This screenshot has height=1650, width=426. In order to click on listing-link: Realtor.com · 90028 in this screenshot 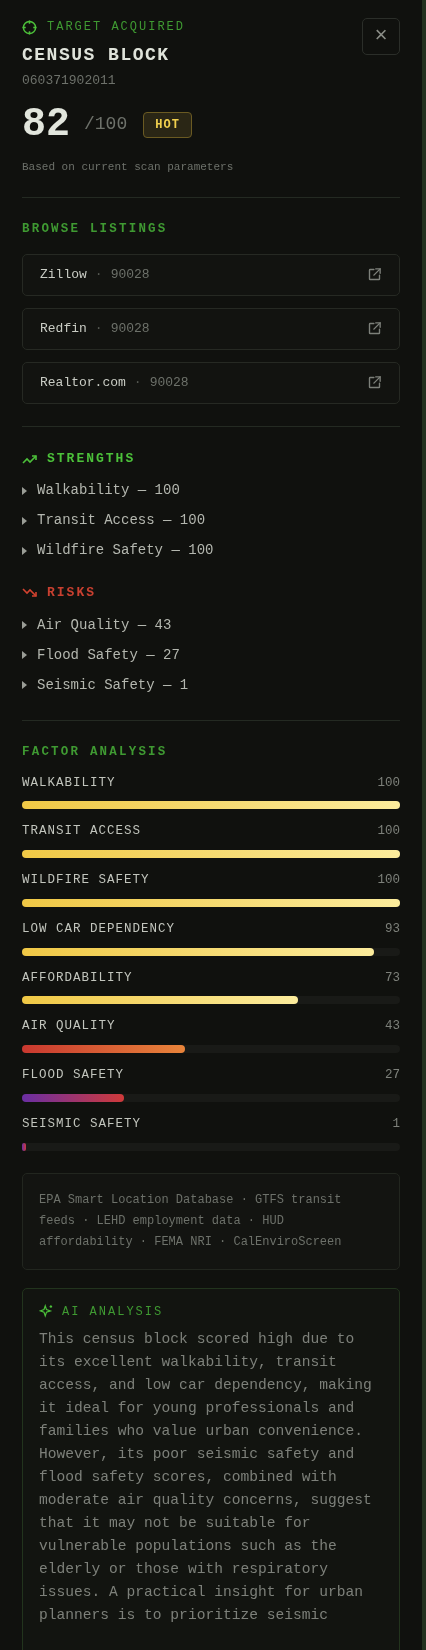, I will do `click(211, 382)`.